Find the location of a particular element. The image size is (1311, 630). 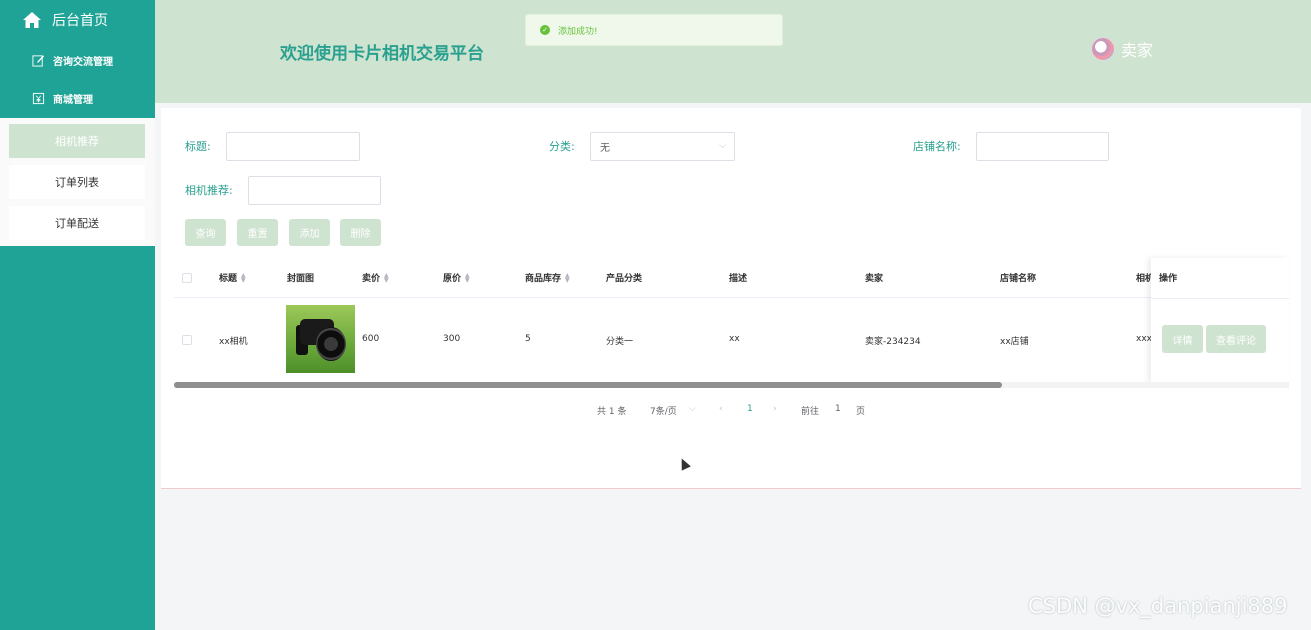

page-size-select: 7条/页 is located at coordinates (663, 410).